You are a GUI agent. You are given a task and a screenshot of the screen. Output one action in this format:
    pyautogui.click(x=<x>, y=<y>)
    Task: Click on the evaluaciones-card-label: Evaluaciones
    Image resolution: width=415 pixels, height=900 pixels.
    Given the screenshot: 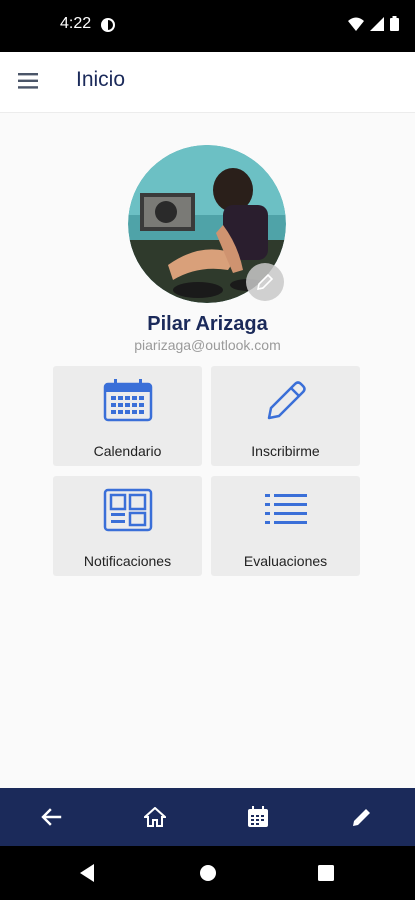 What is the action you would take?
    pyautogui.click(x=285, y=561)
    